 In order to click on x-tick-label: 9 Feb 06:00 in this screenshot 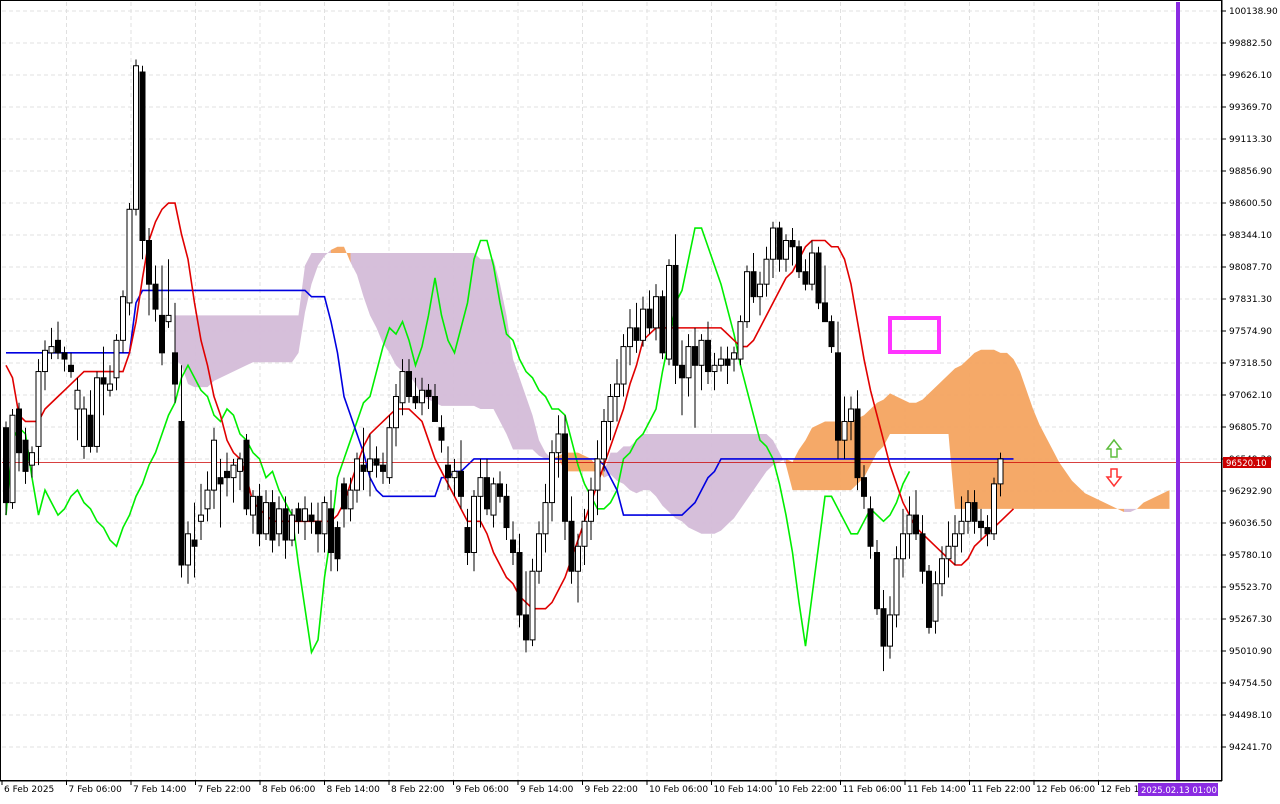, I will do `click(483, 790)`.